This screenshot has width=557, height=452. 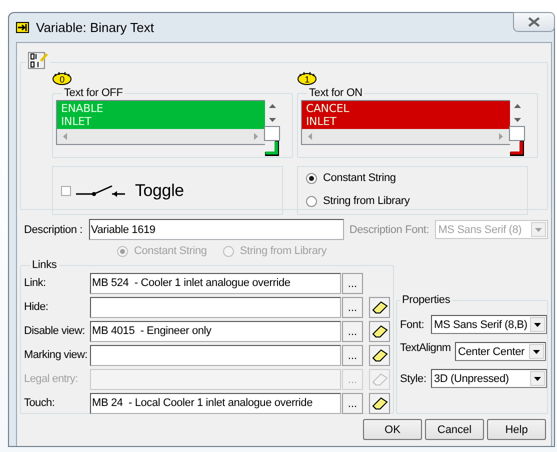 I want to click on dialog-button: OK, so click(x=392, y=429).